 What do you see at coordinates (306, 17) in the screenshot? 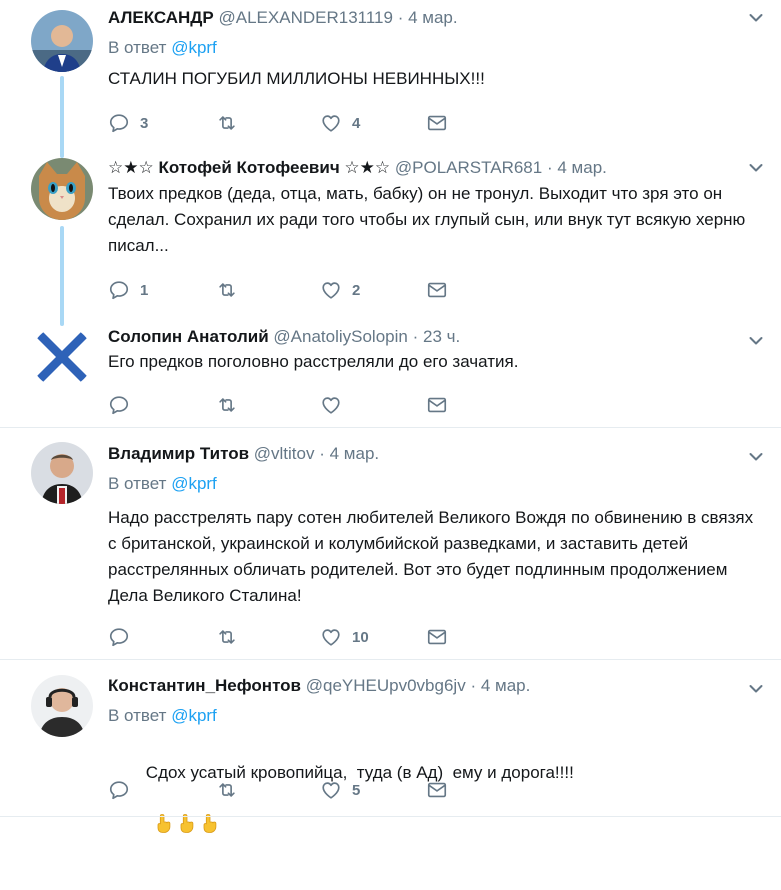
I see `user-handle: @ALEXANDER131119` at bounding box center [306, 17].